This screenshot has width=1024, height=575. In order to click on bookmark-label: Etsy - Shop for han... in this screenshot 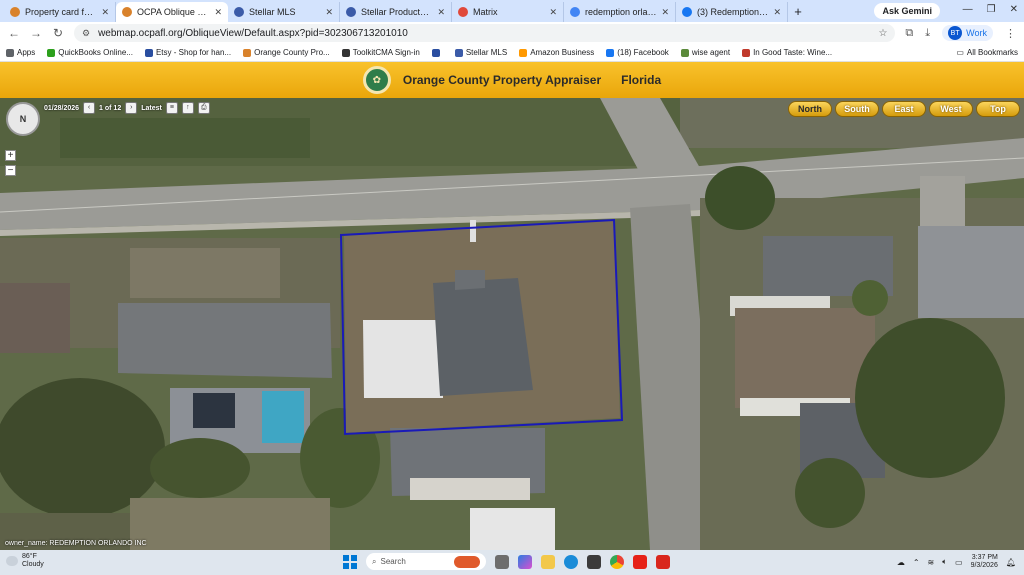, I will do `click(193, 52)`.